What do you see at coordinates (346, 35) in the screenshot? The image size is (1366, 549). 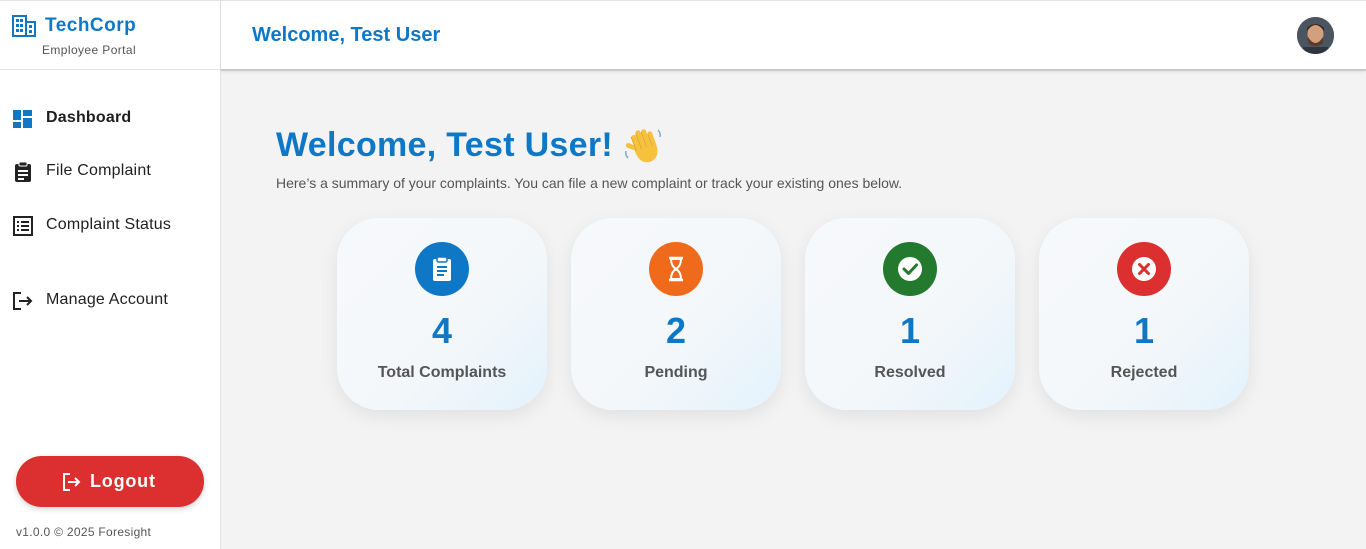 I see `header-title: Welcome, Test User` at bounding box center [346, 35].